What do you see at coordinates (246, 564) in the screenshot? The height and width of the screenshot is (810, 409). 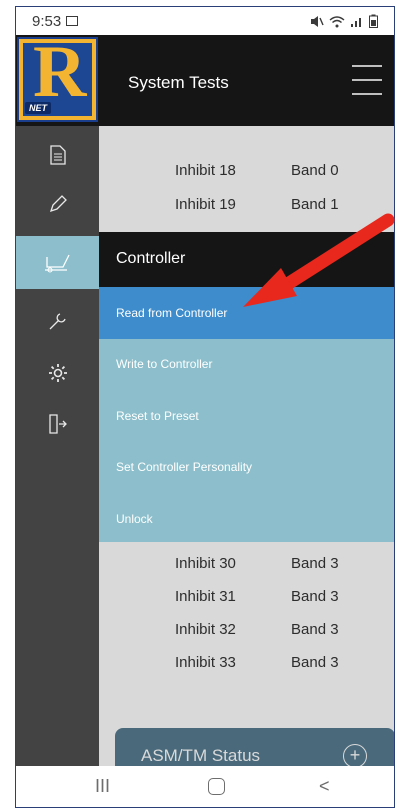 I see `table-row: Inhibit 30 Band 3` at bounding box center [246, 564].